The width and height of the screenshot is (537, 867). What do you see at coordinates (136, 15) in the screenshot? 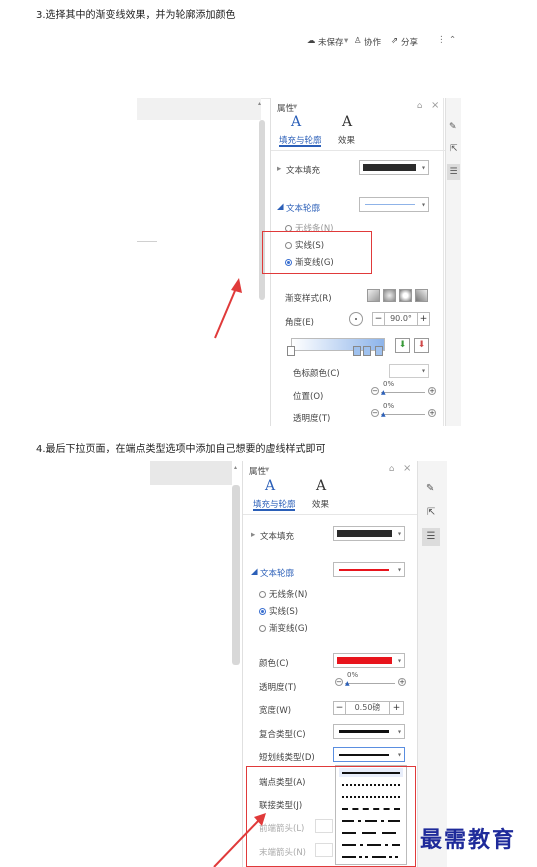
I see `step3-caption: 3.选择其中的渐变线效果，并为轮廓添加颜色` at bounding box center [136, 15].